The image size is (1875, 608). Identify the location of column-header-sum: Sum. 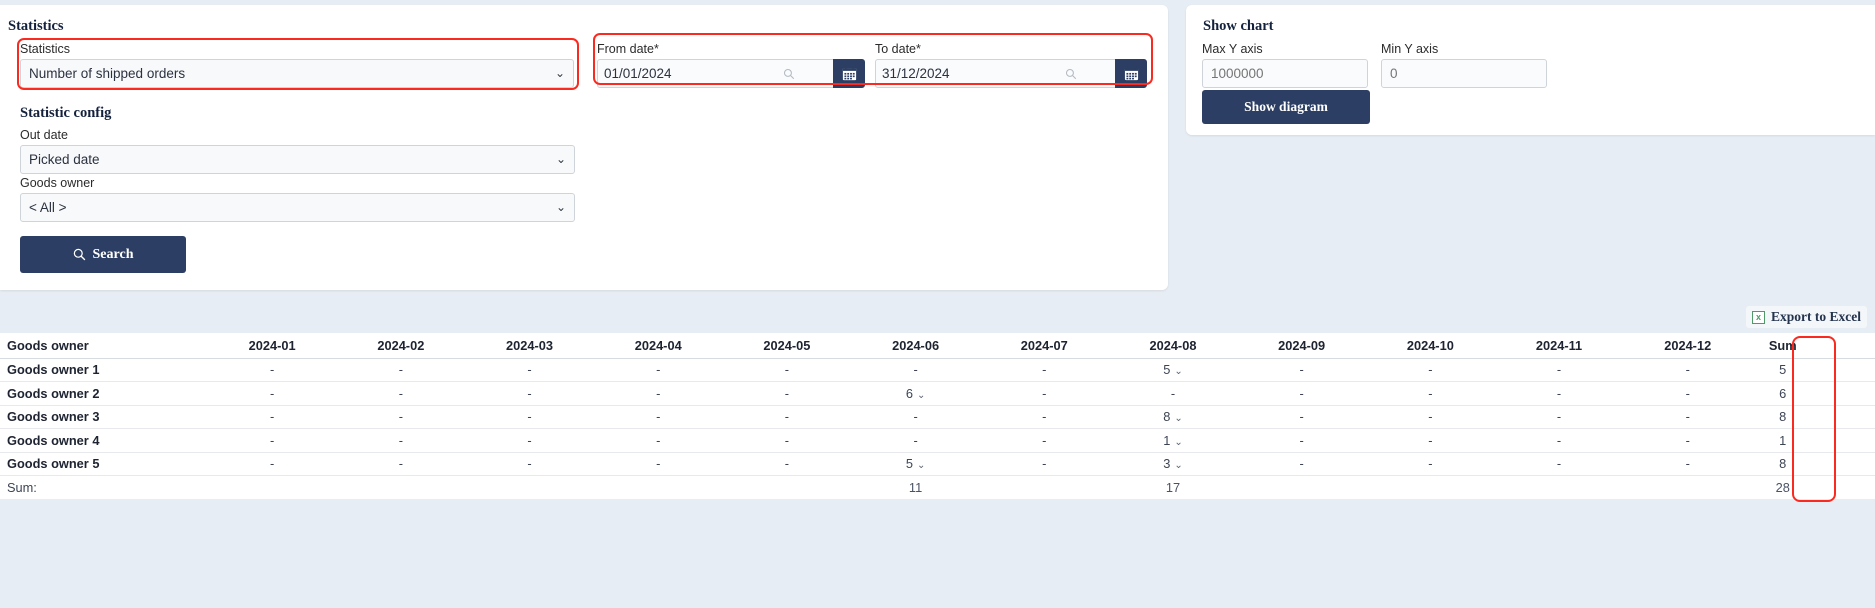
(1783, 346).